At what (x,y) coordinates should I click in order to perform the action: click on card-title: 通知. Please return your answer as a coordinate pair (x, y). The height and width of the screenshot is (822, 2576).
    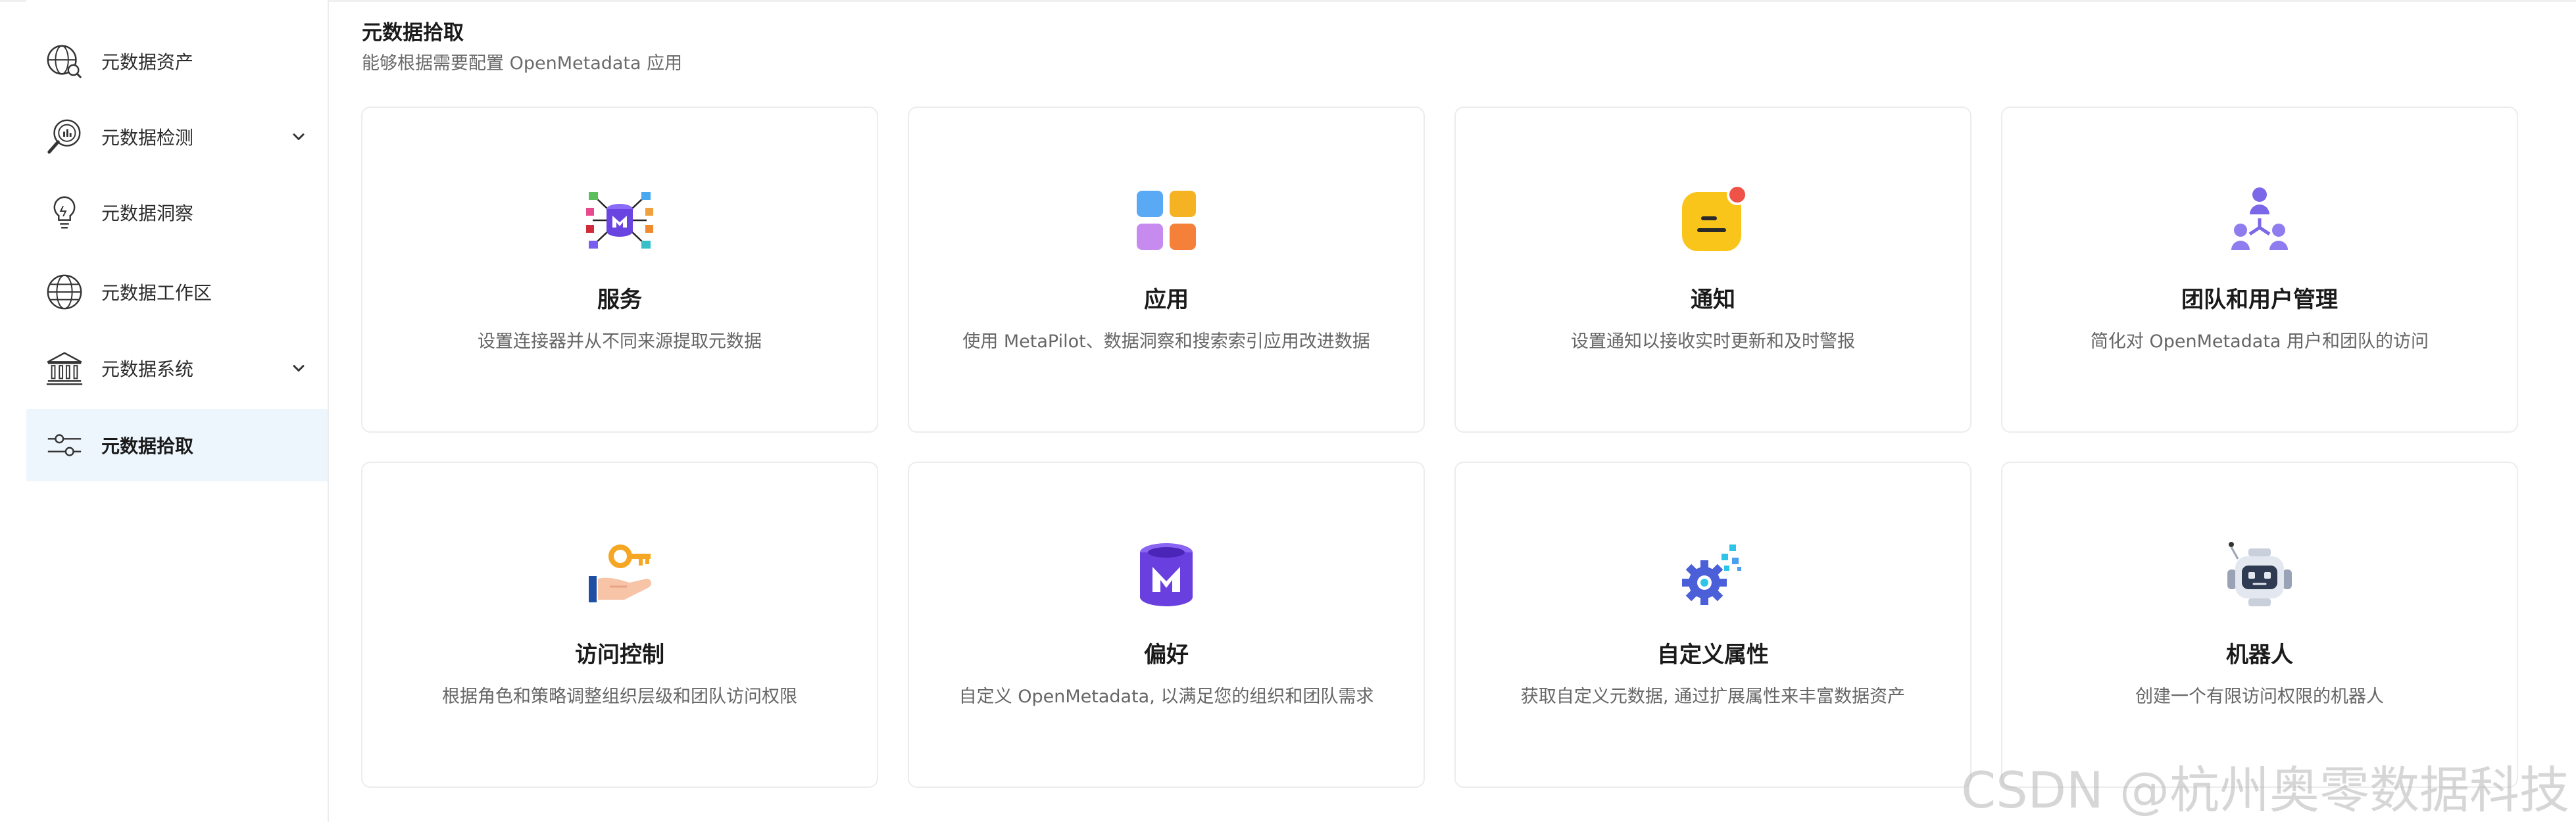
    Looking at the image, I should click on (1713, 300).